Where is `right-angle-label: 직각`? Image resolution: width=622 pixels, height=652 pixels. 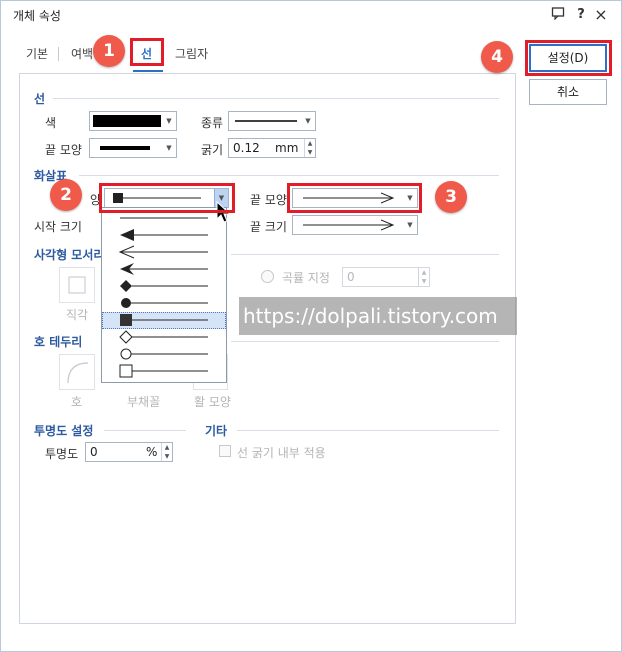 right-angle-label: 직각 is located at coordinates (77, 315).